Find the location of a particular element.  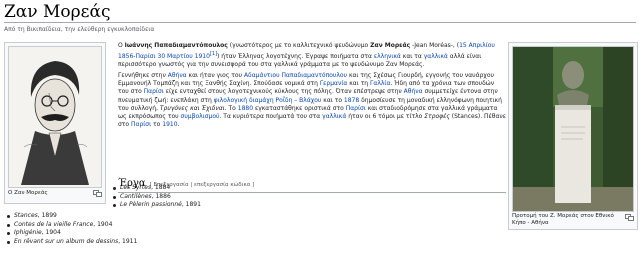

greek-language-link: ελληνικά is located at coordinates (387, 56).